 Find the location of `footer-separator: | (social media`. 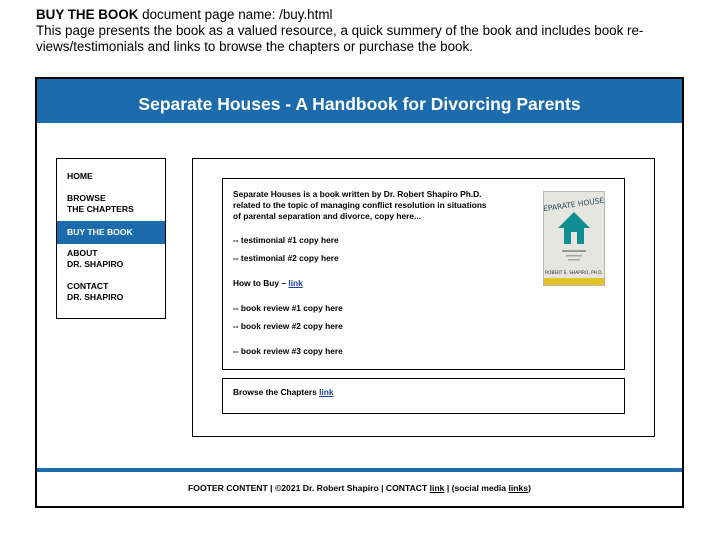

footer-separator: | (social media is located at coordinates (476, 488).